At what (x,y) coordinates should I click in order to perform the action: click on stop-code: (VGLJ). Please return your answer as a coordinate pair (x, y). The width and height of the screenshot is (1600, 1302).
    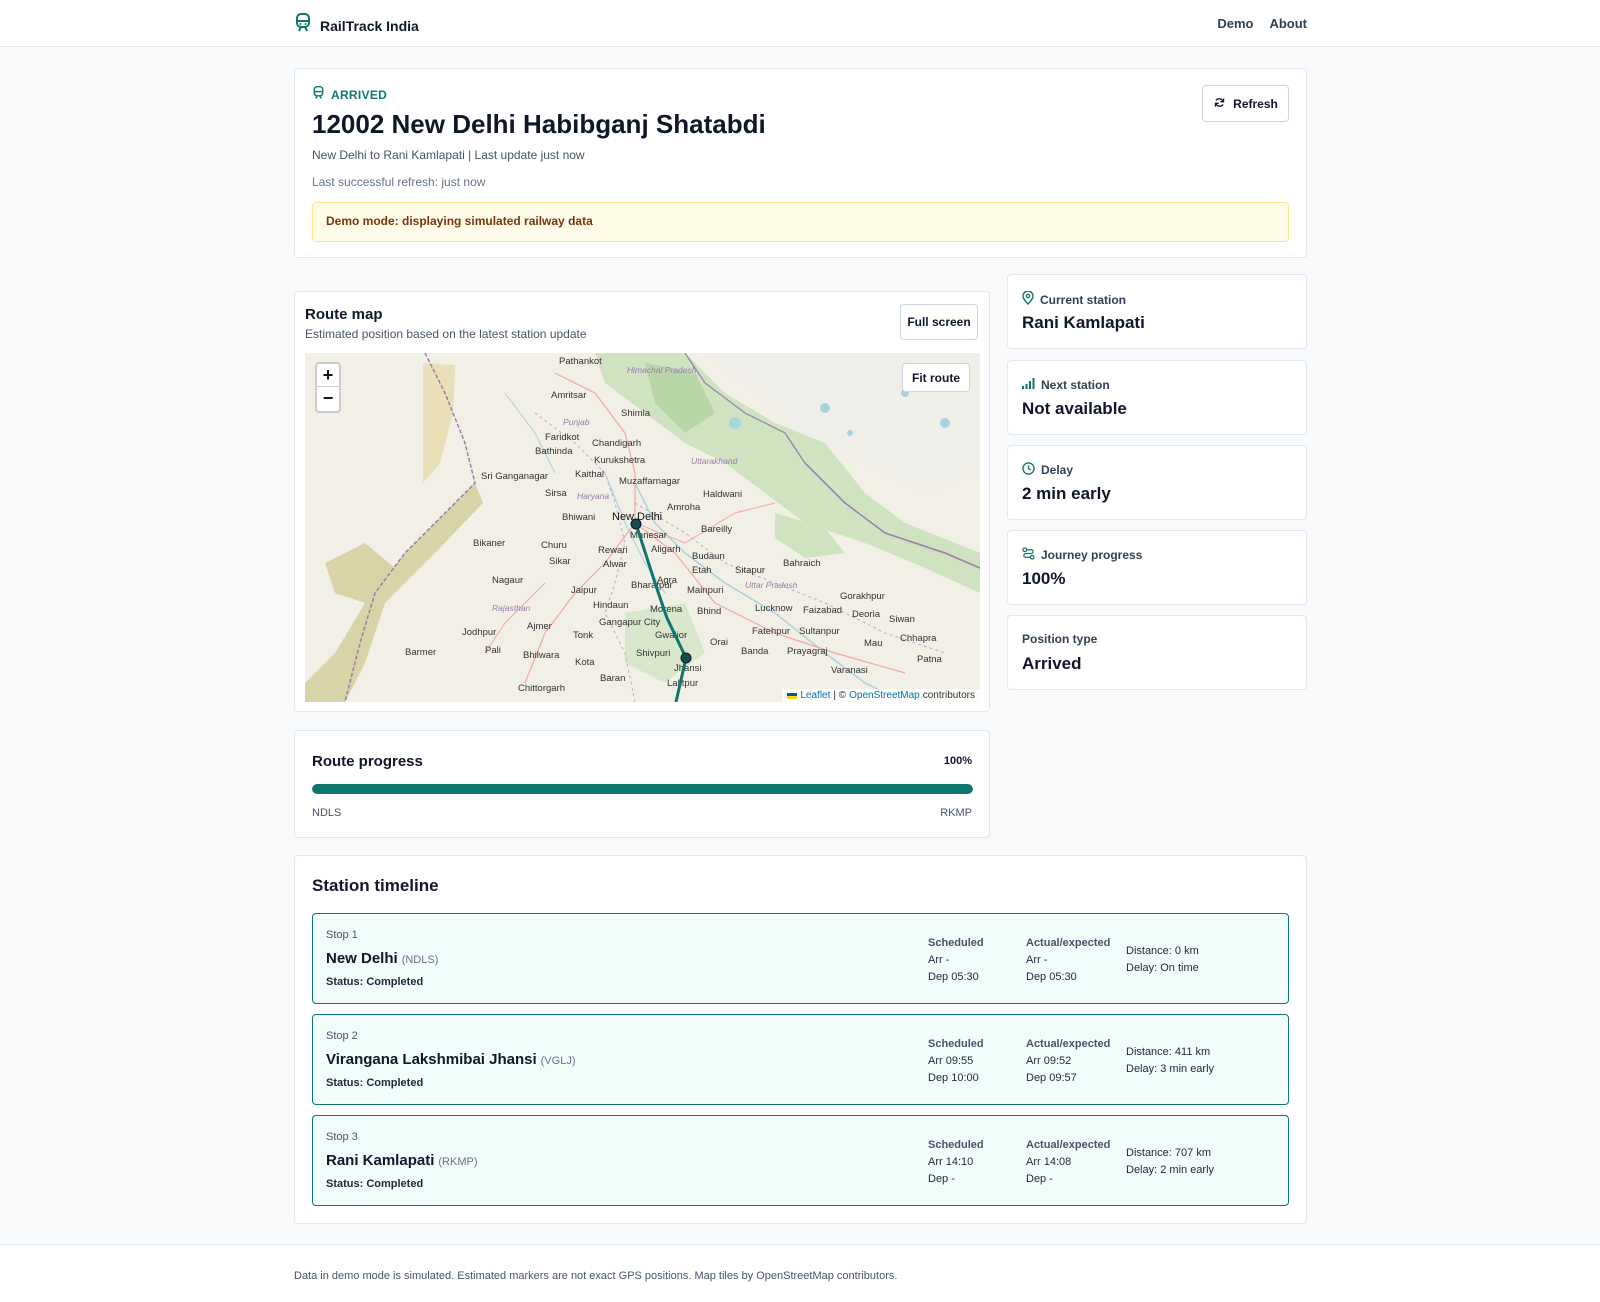
    Looking at the image, I should click on (558, 1061).